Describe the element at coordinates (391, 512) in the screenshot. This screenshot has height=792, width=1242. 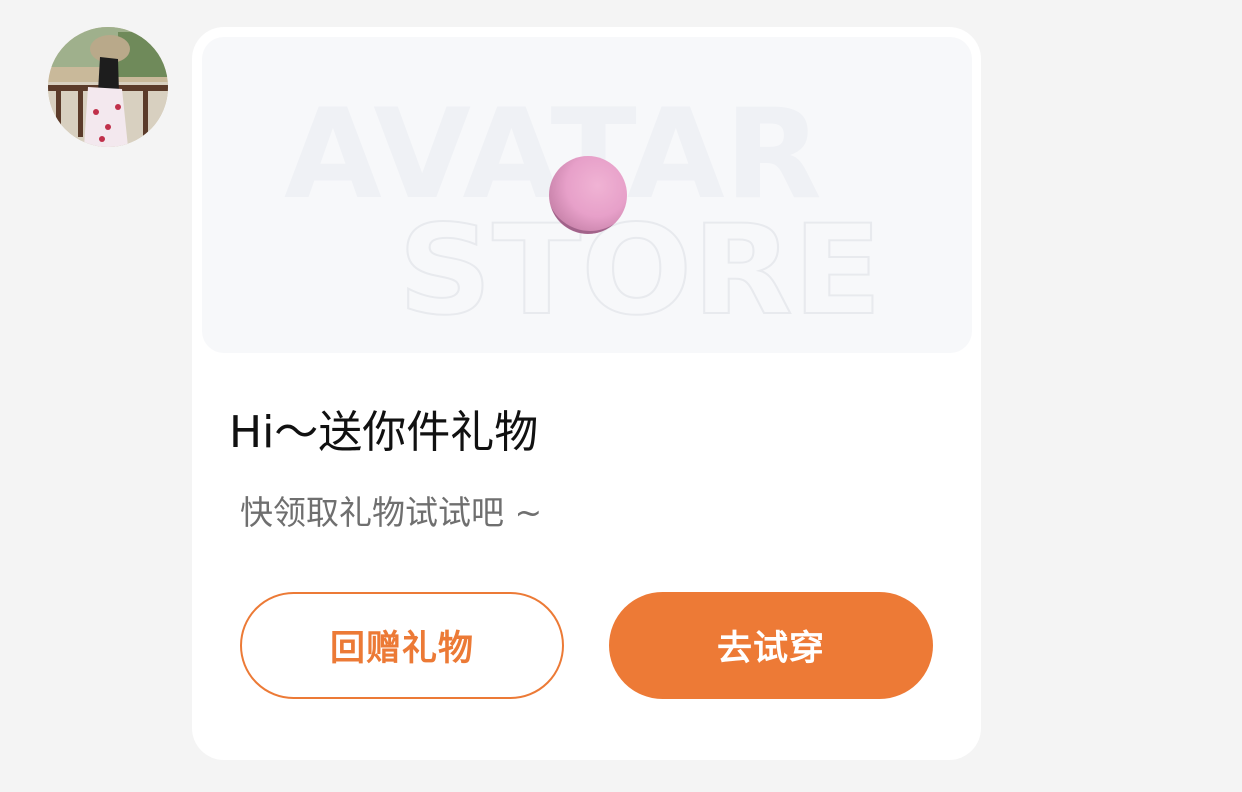
I see `gift-subtitle: 快领取礼物试试吧 ~` at that location.